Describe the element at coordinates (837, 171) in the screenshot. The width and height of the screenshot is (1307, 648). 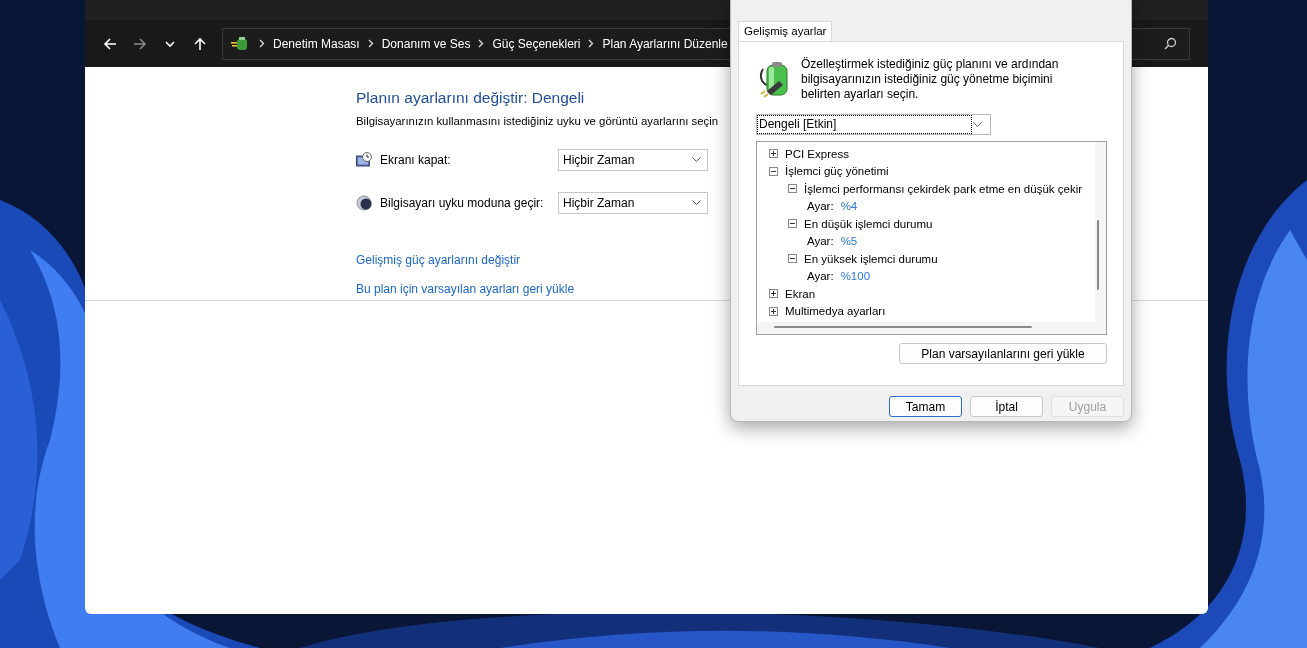
I see `tree-item: İşlemci güç yönetimi` at that location.